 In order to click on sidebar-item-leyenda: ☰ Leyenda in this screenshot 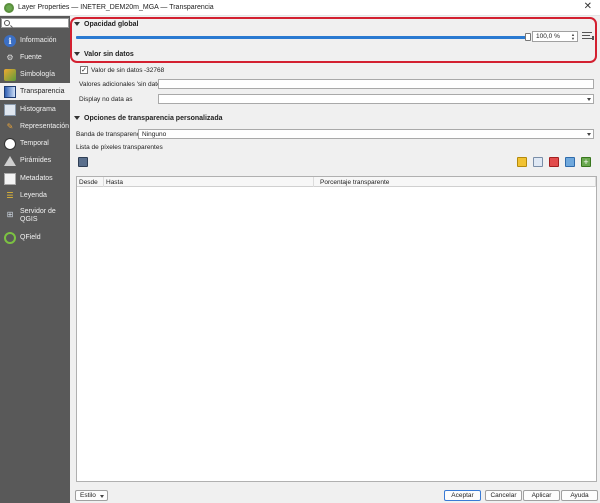, I will do `click(35, 195)`.